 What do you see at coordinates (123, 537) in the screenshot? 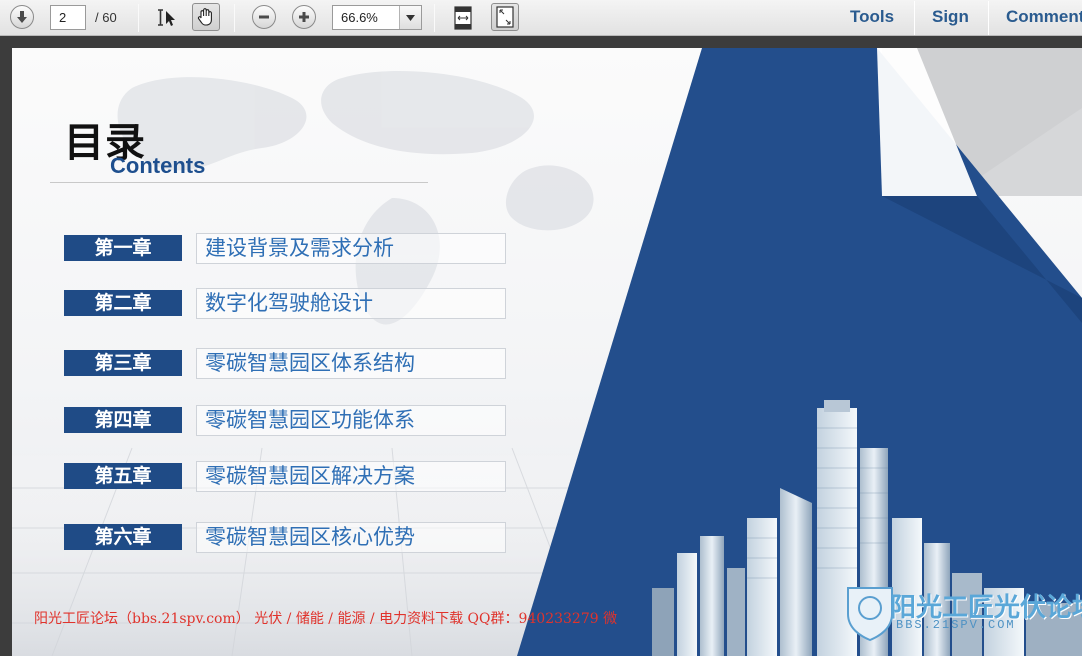
I see `chapter-tag: 第六章` at bounding box center [123, 537].